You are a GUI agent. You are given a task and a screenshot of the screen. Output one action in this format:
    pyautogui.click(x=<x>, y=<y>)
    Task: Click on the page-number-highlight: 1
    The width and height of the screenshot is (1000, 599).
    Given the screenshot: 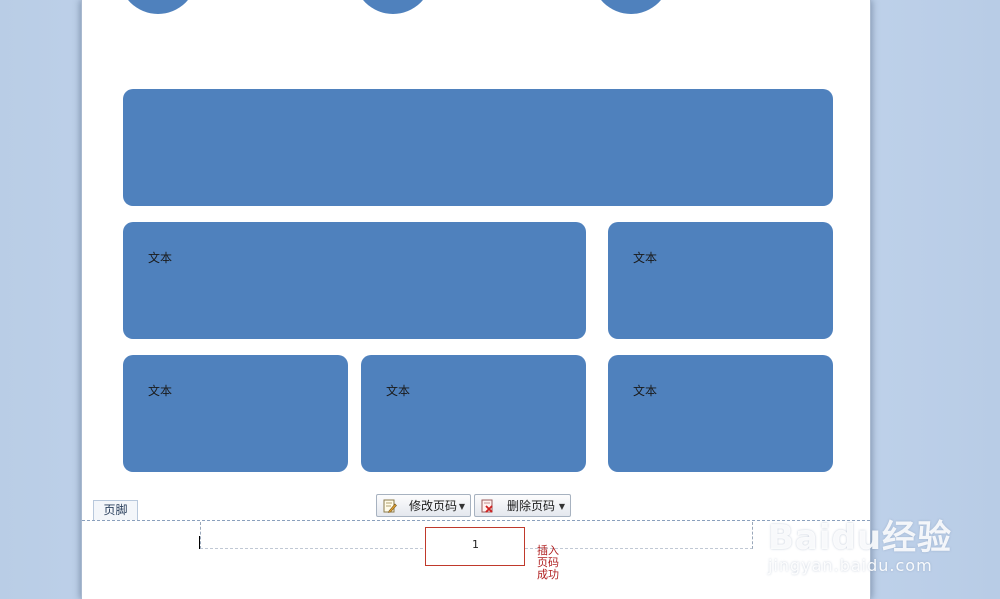 What is the action you would take?
    pyautogui.click(x=475, y=546)
    